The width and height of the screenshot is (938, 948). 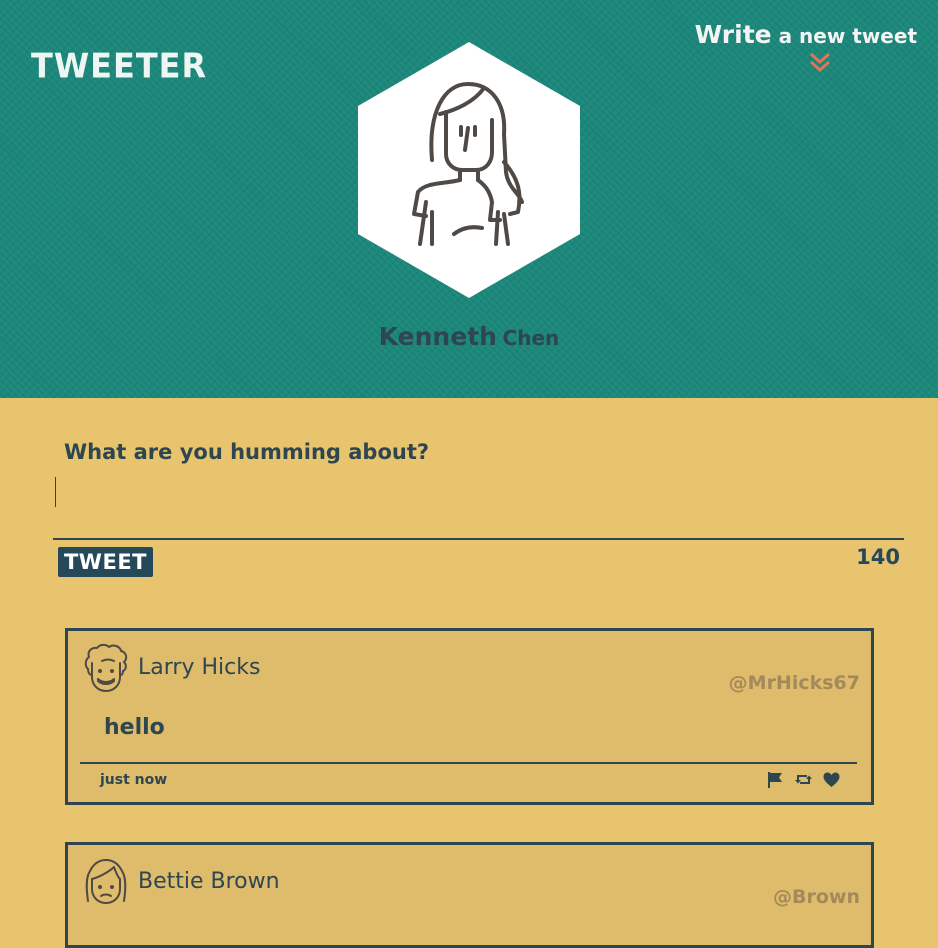 I want to click on character-counter: 140, so click(x=878, y=557).